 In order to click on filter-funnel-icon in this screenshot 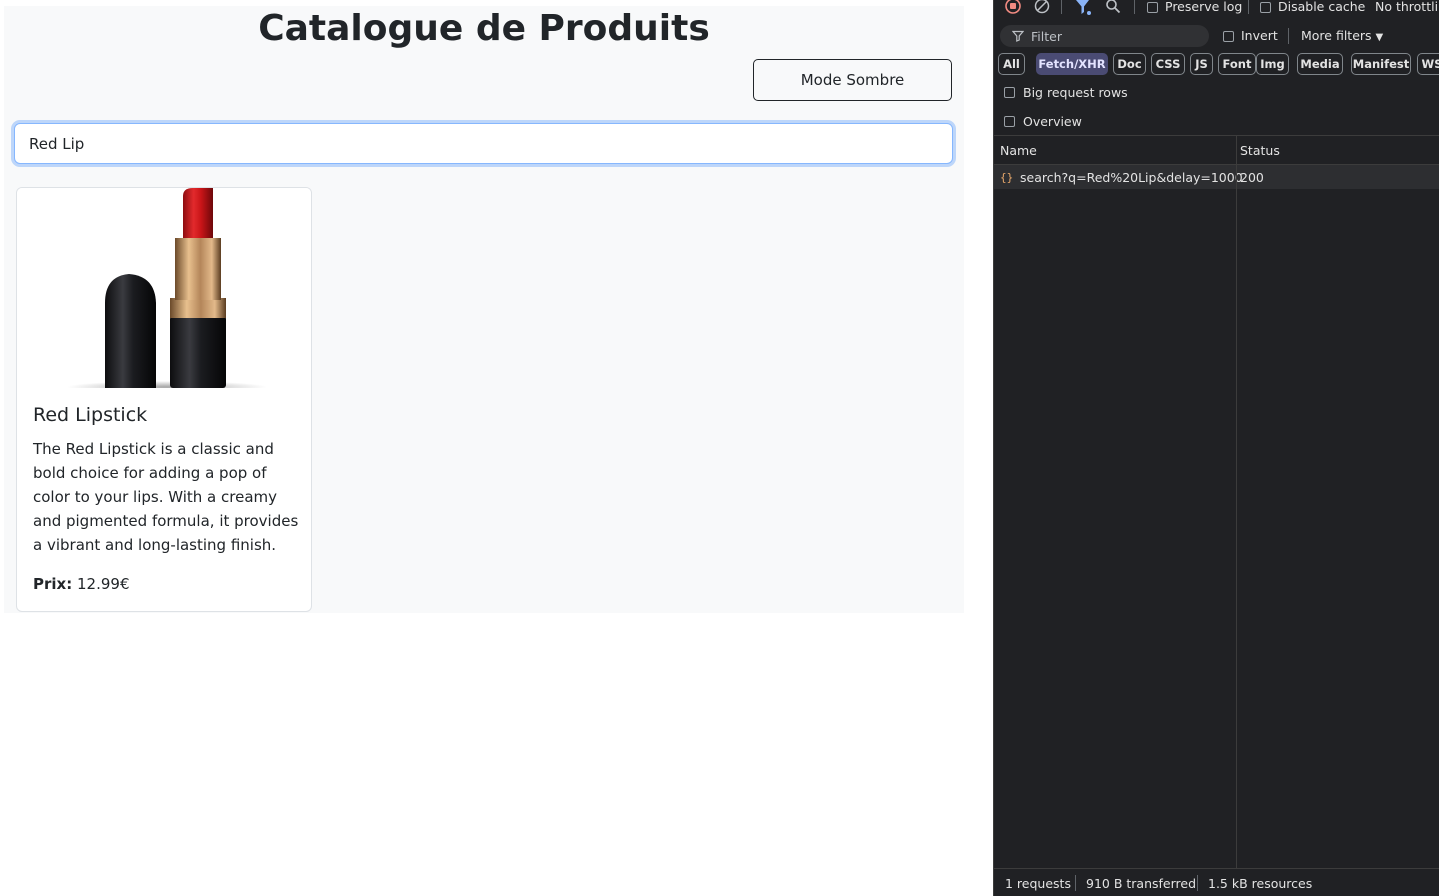, I will do `click(1083, 9)`.